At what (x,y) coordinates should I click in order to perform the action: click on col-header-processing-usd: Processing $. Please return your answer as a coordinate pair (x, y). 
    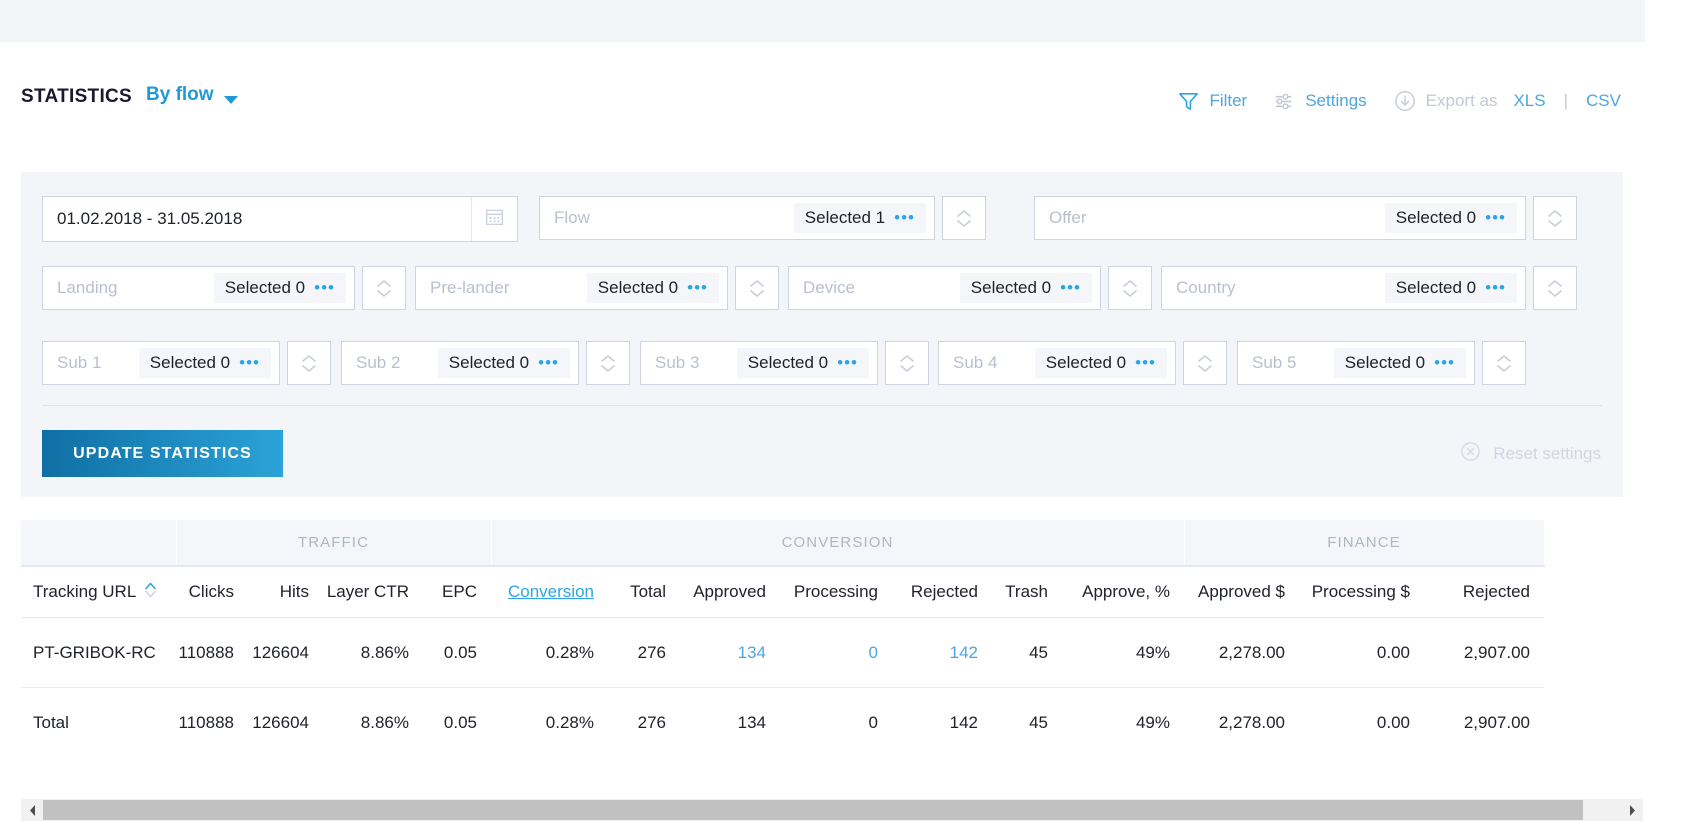
    Looking at the image, I should click on (1361, 592).